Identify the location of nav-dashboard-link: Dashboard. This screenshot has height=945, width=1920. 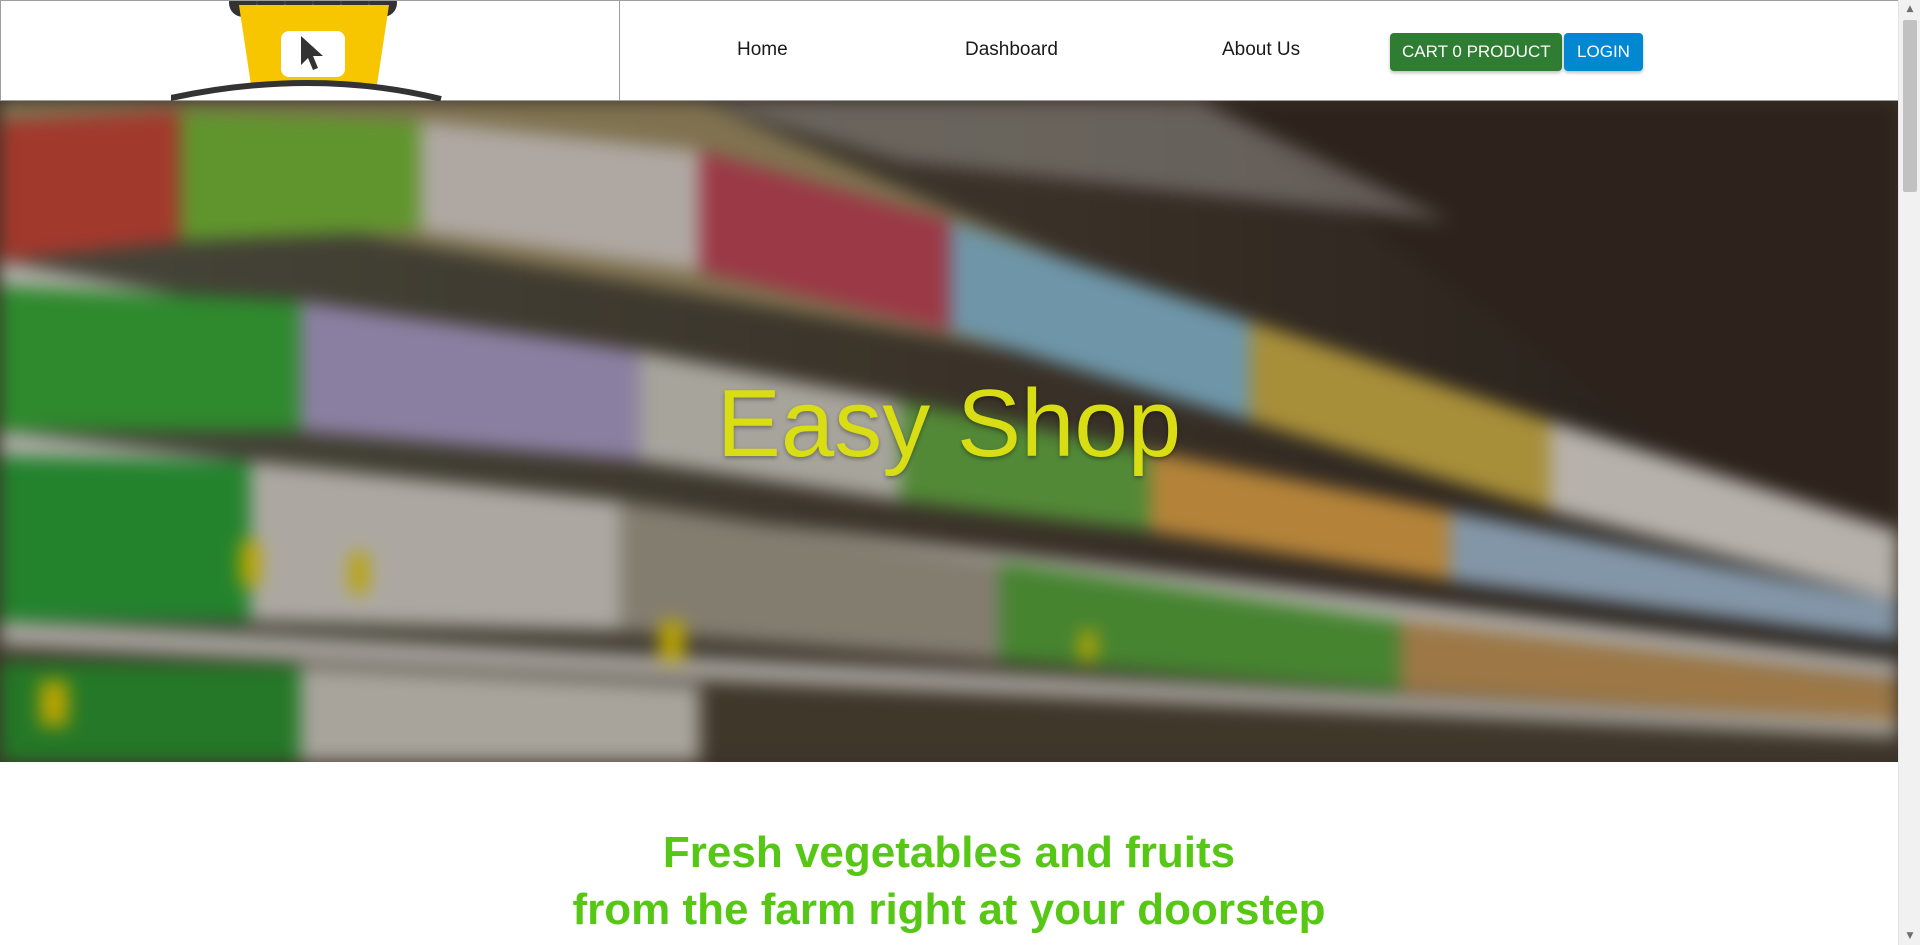
(1011, 50).